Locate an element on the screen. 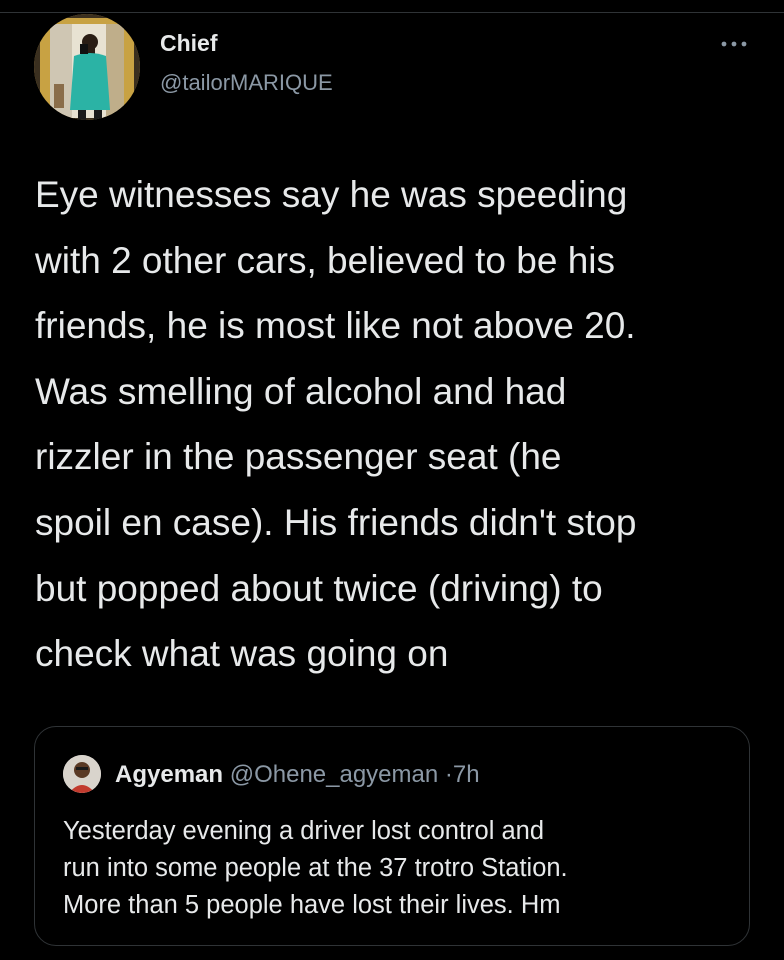 Image resolution: width=784 pixels, height=960 pixels. tweet-text-line: Was smelling of alcohol and had is located at coordinates (301, 391).